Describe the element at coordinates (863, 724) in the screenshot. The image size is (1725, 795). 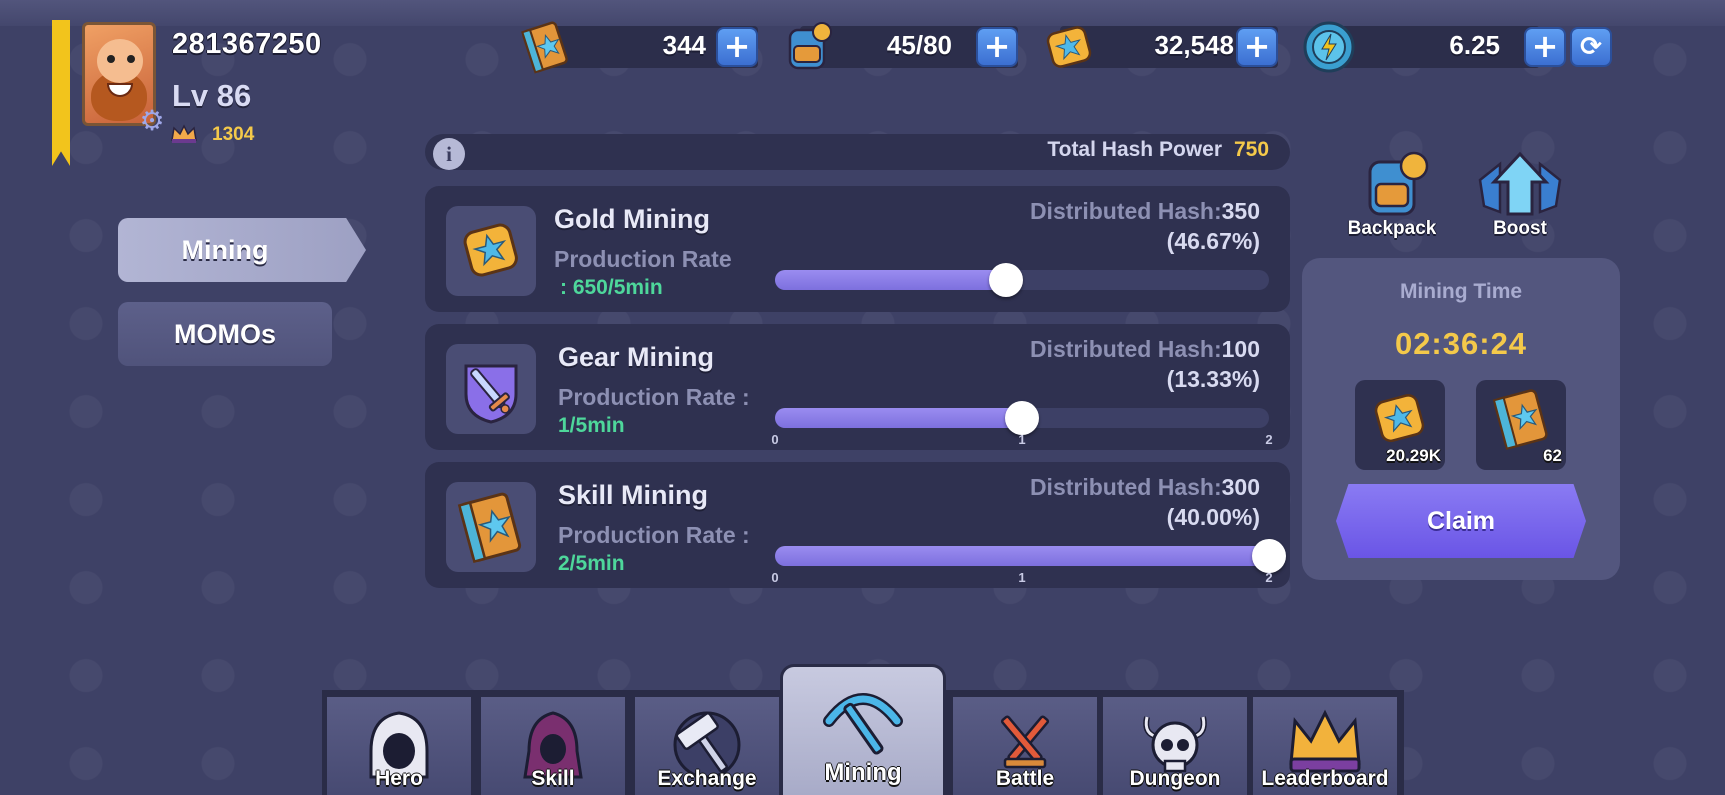
I see `pickaxe-icon` at that location.